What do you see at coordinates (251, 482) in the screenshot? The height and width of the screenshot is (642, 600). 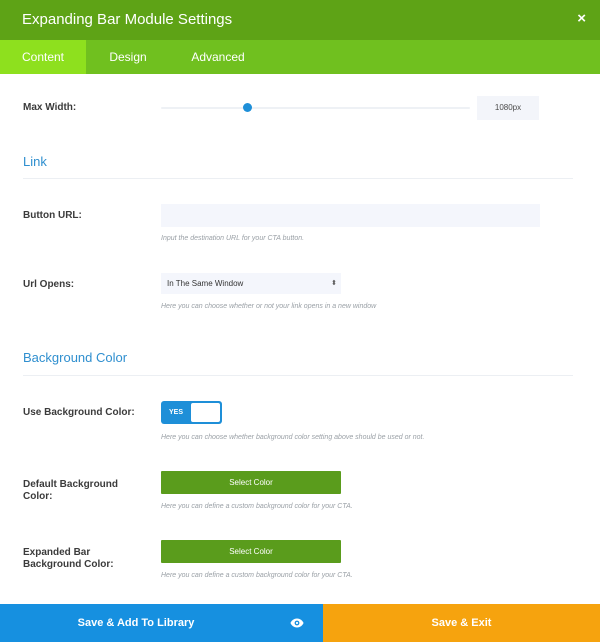 I see `default-bg-select-color-button: Select Color` at bounding box center [251, 482].